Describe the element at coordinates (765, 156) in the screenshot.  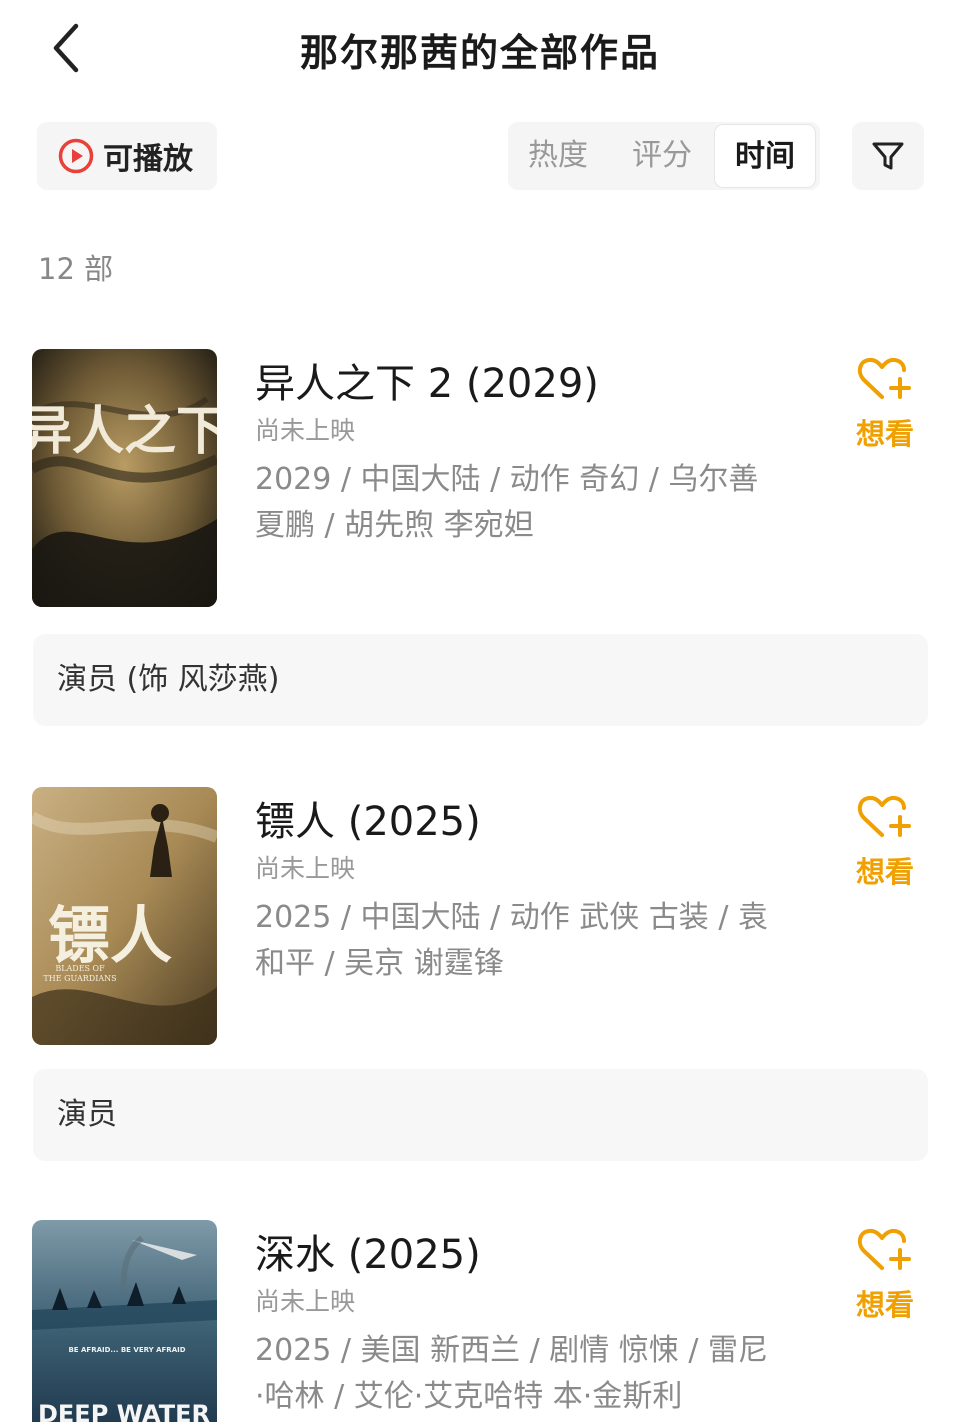
I see `sort-tab-time: 时间` at that location.